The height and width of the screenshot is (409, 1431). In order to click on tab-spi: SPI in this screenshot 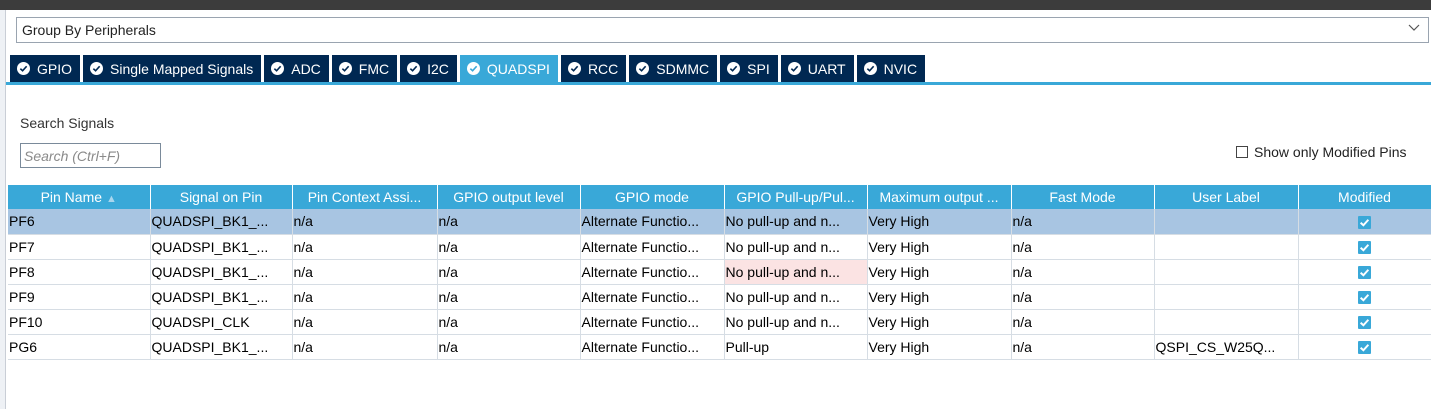, I will do `click(750, 68)`.